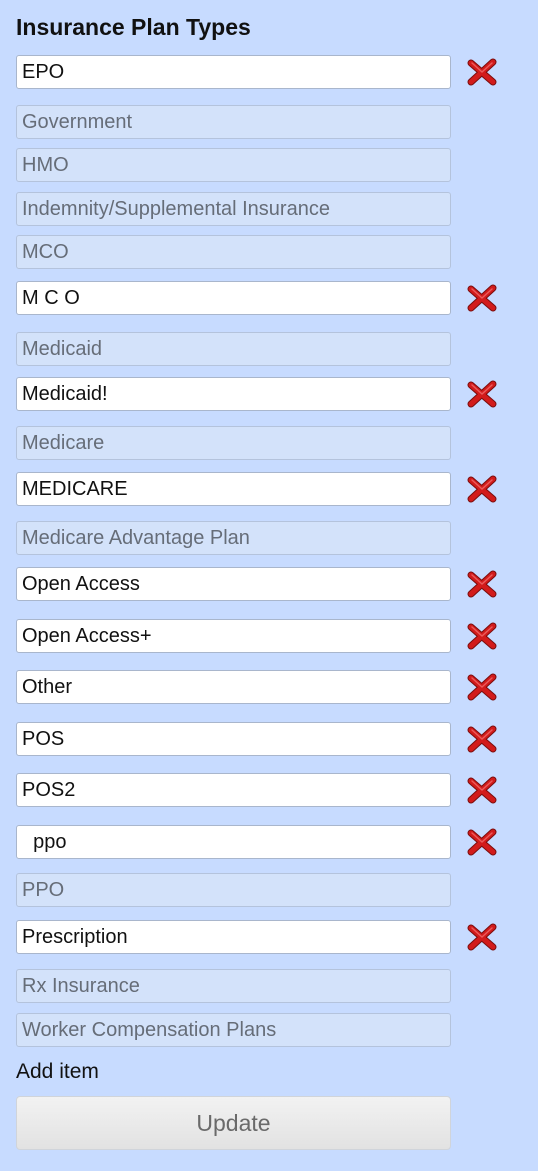 The height and width of the screenshot is (1171, 538). Describe the element at coordinates (233, 986) in the screenshot. I see `plan-type-readonly-field: Rx Insurance` at that location.